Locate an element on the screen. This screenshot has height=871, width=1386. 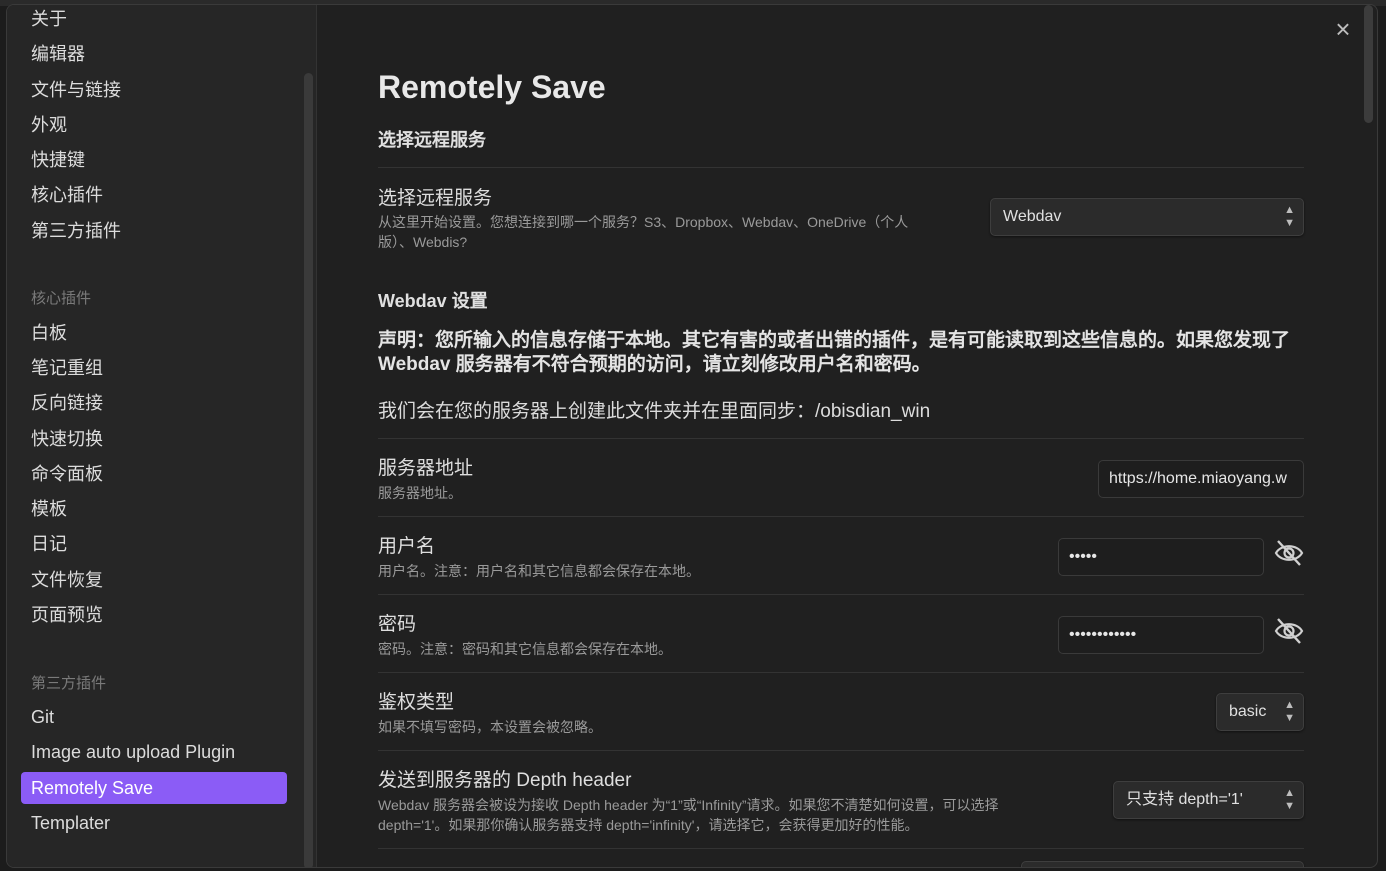
sidebar-scrollbar is located at coordinates (308, 470).